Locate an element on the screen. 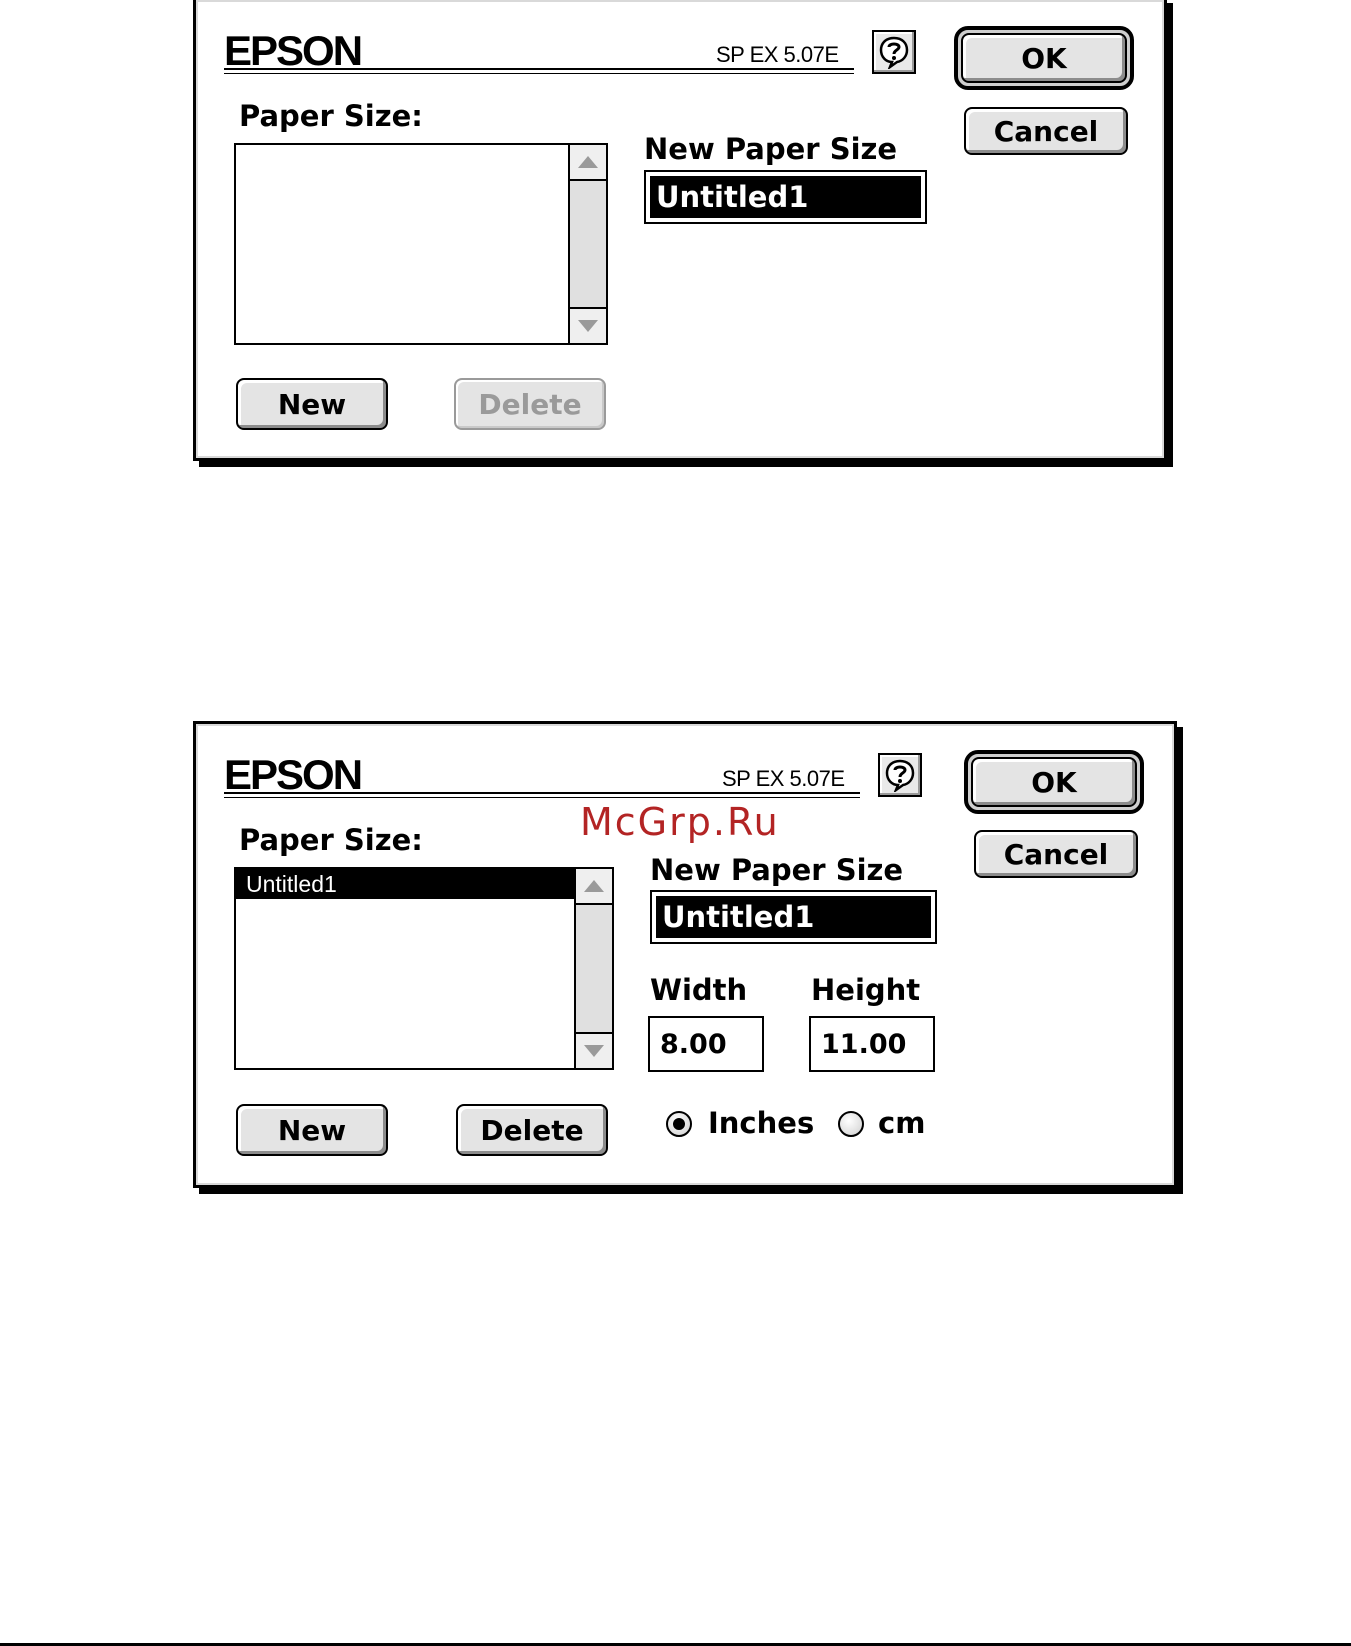  inches-label: Inches is located at coordinates (761, 1123).